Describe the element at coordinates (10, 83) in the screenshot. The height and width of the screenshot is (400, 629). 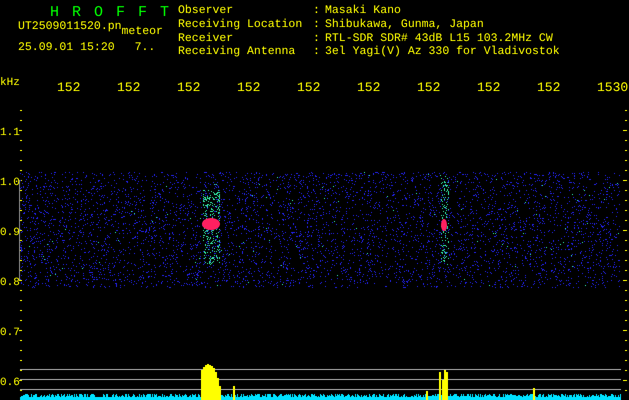
I see `unit-label: kHz` at that location.